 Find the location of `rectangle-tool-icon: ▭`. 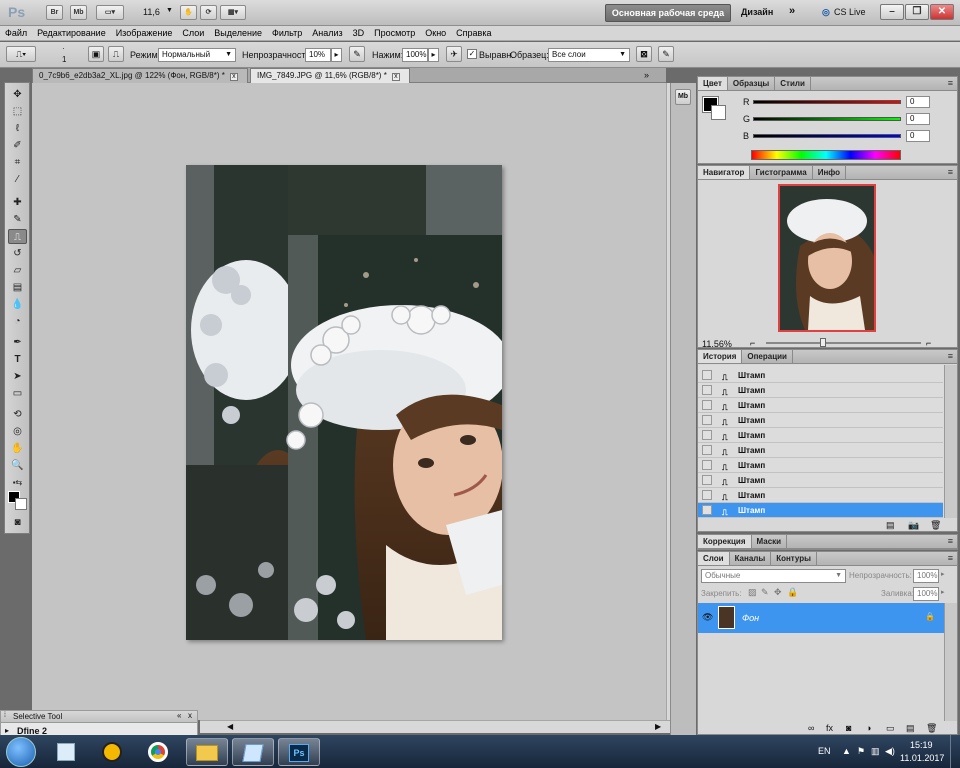

rectangle-tool-icon: ▭ is located at coordinates (17, 393).